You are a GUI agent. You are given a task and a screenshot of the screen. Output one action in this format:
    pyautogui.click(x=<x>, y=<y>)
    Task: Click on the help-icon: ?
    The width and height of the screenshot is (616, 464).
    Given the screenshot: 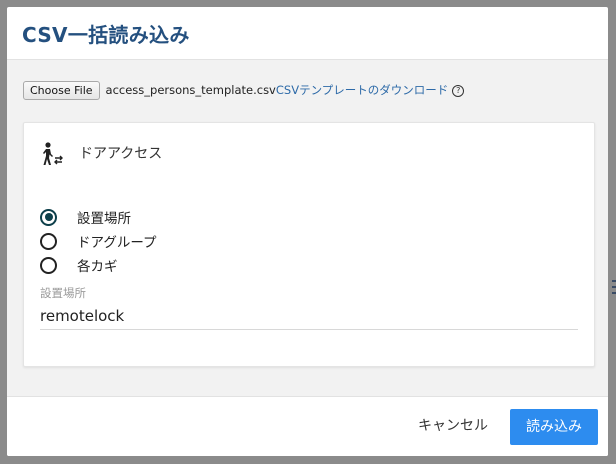 What is the action you would take?
    pyautogui.click(x=458, y=91)
    